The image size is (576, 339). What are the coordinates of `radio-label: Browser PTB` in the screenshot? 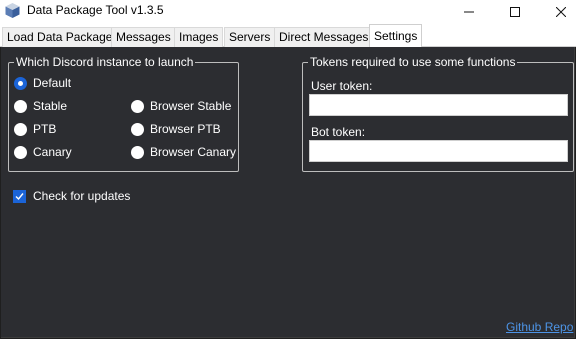 It's located at (185, 129).